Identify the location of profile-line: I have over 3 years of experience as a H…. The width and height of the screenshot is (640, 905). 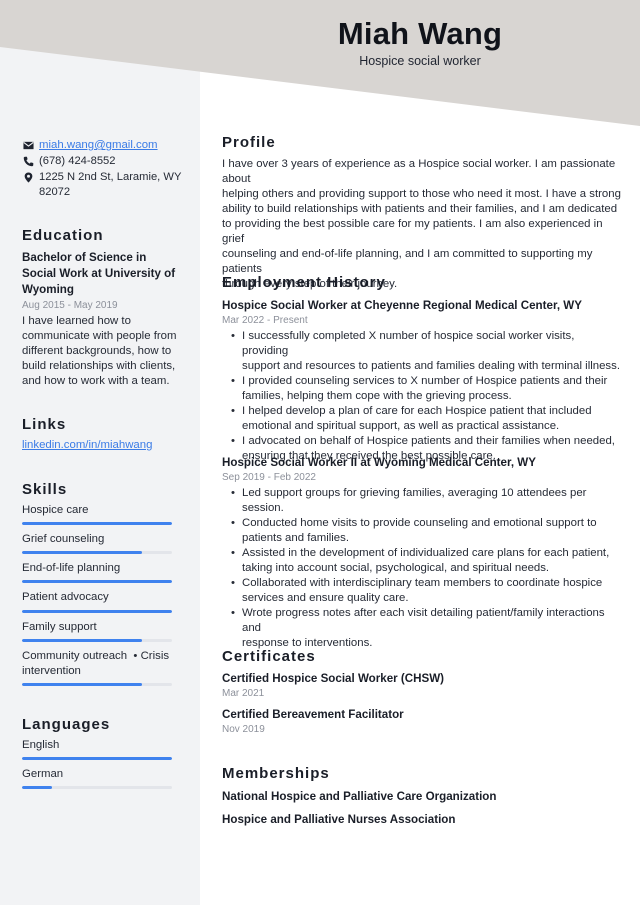
(419, 171).